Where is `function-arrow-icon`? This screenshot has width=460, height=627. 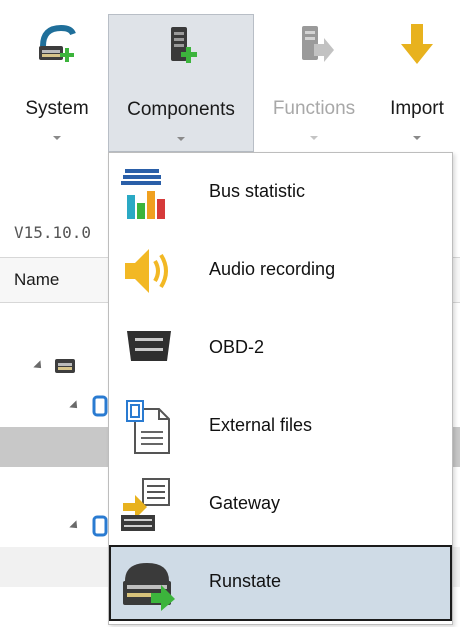
function-arrow-icon is located at coordinates (318, 44).